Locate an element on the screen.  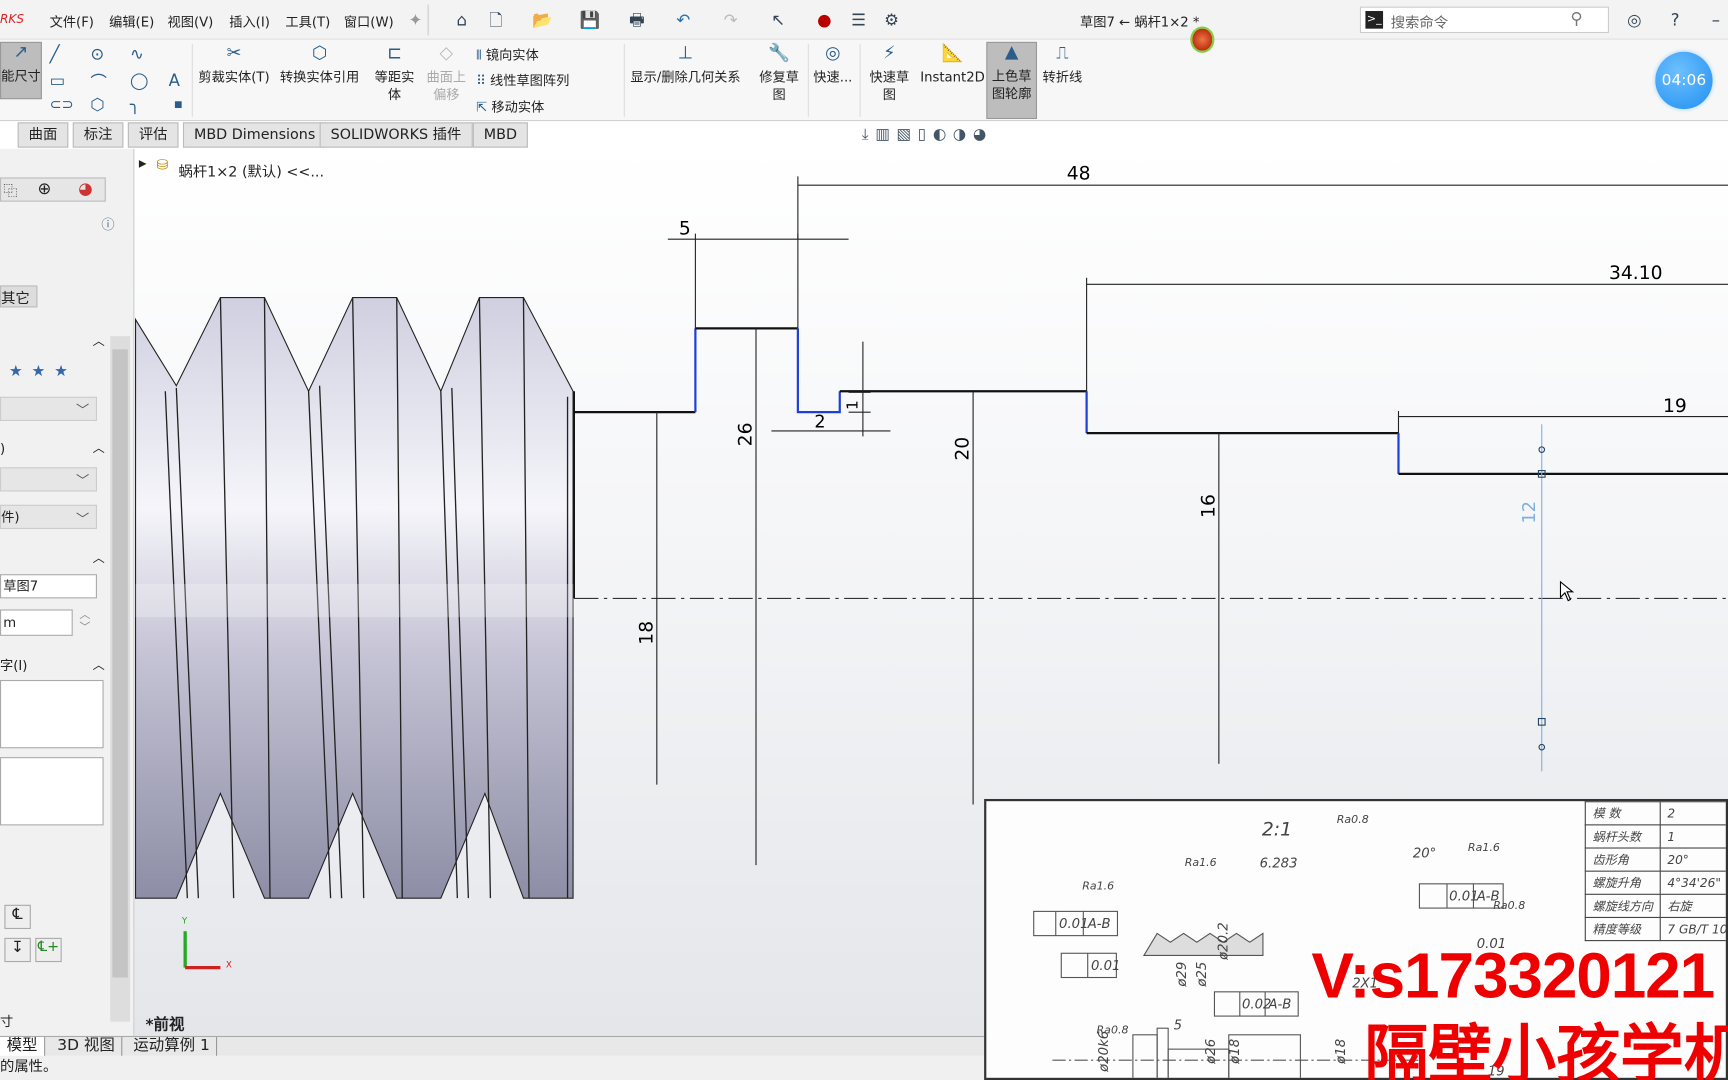
tab-3d-views: 3D 视图 is located at coordinates (87, 1047).